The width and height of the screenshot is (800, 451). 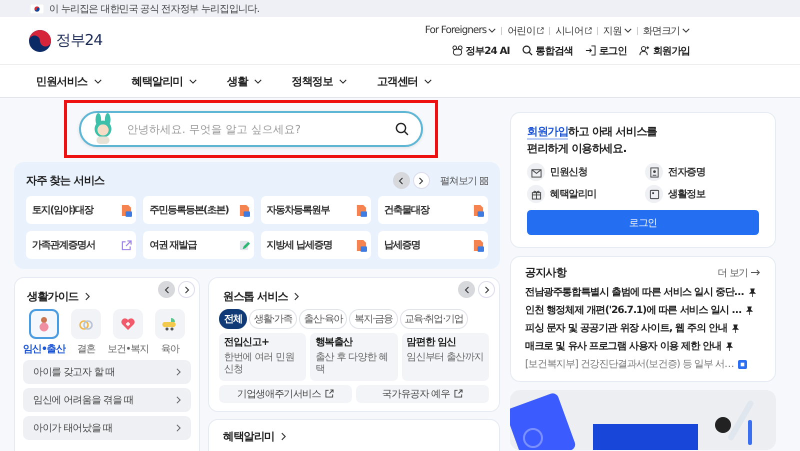 What do you see at coordinates (198, 210) in the screenshot?
I see `service-card: 주민등록등본(초본)` at bounding box center [198, 210].